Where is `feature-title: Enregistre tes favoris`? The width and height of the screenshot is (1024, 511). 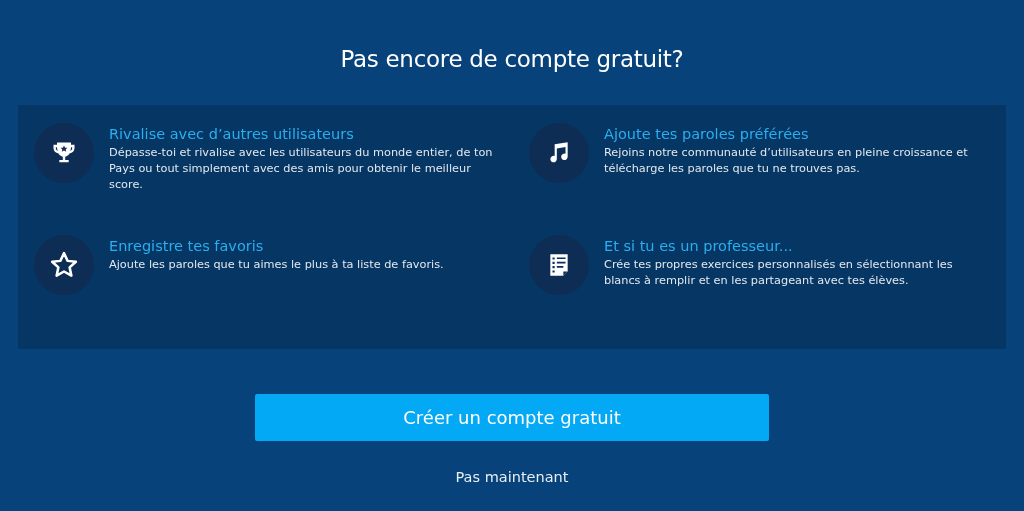
feature-title: Enregistre tes favoris is located at coordinates (187, 246).